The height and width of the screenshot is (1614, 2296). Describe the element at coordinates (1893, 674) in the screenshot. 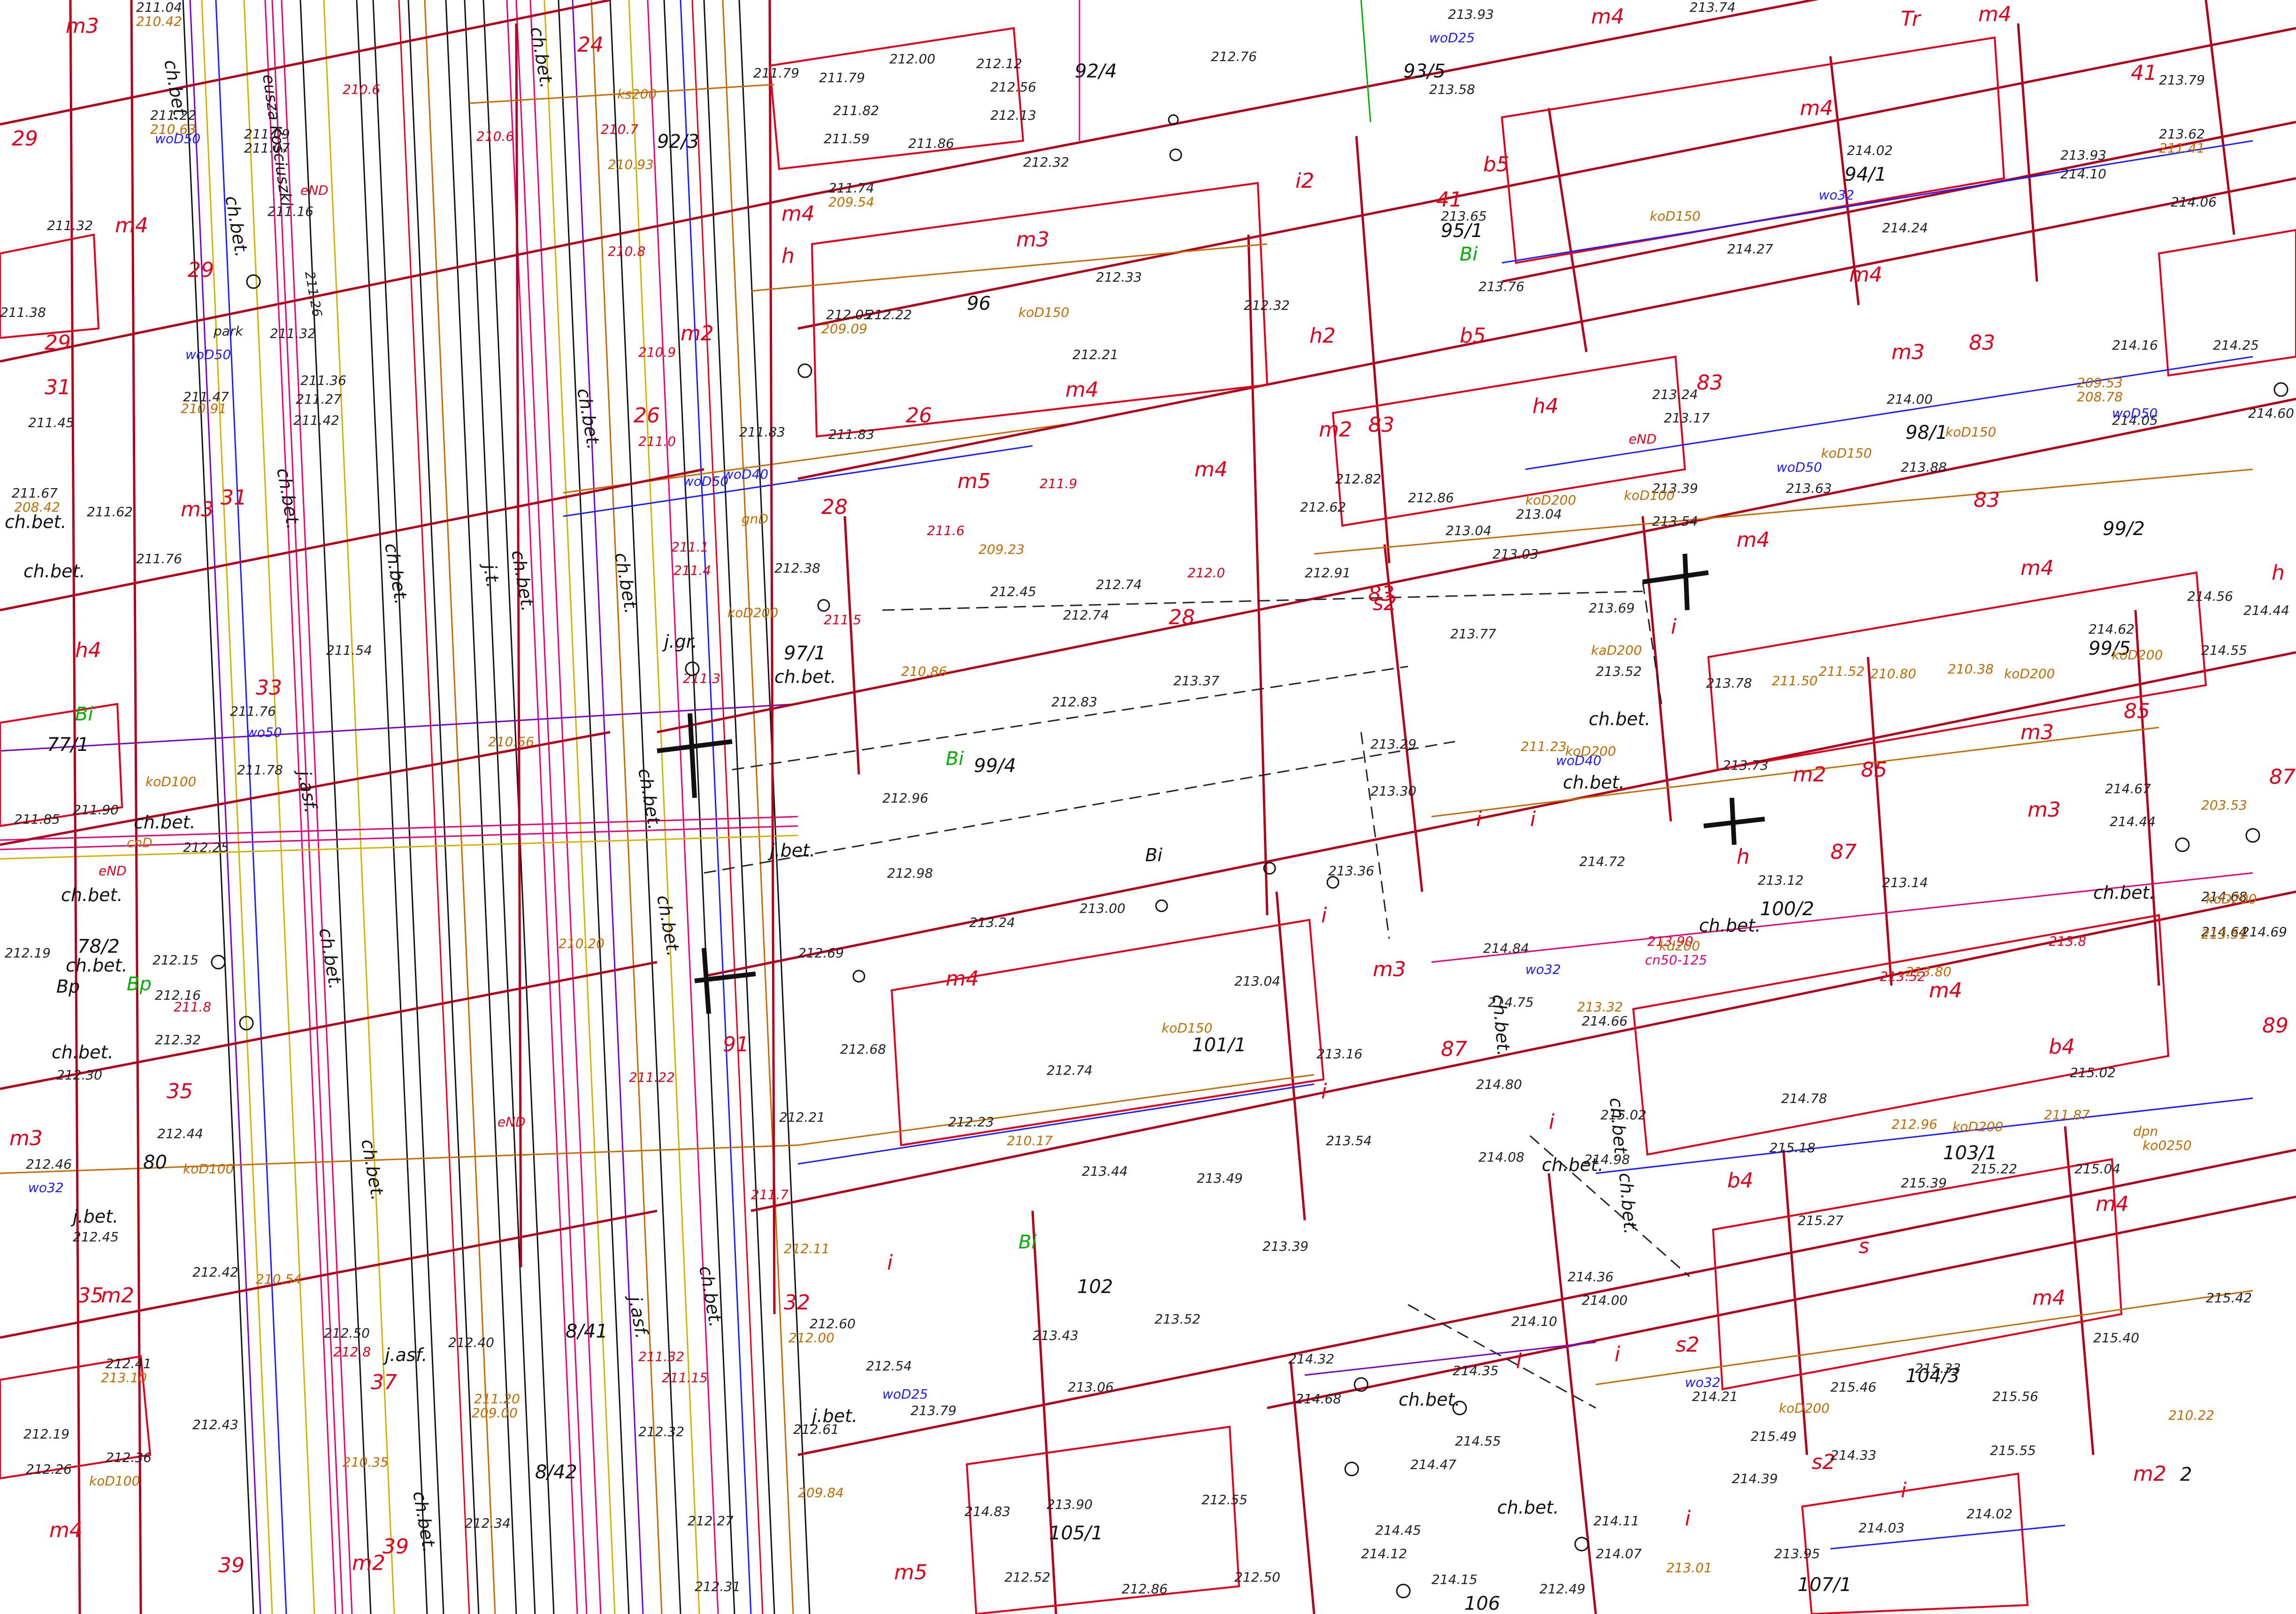

I see `elevation-bottom: 210.80` at that location.